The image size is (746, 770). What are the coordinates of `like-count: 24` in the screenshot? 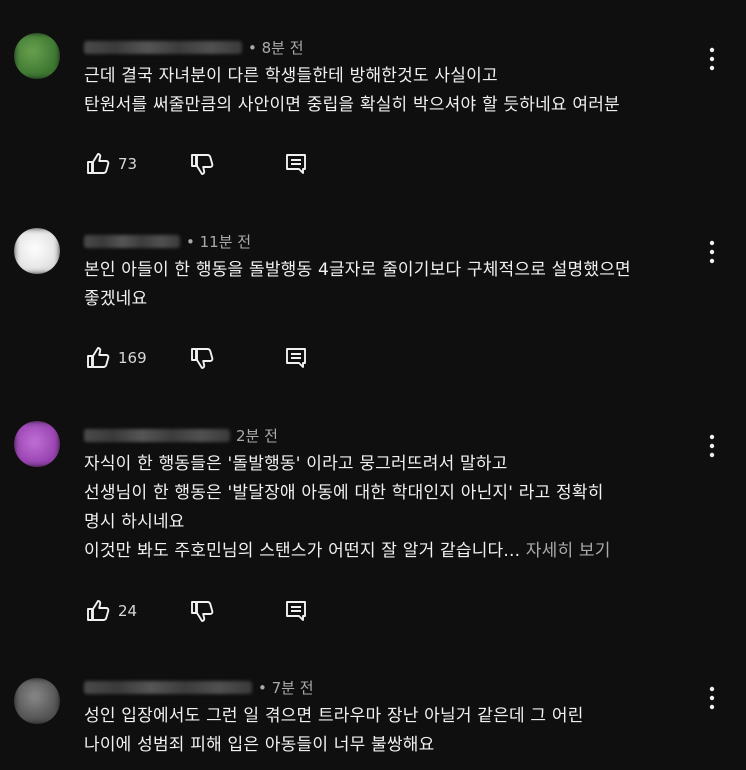 It's located at (128, 611).